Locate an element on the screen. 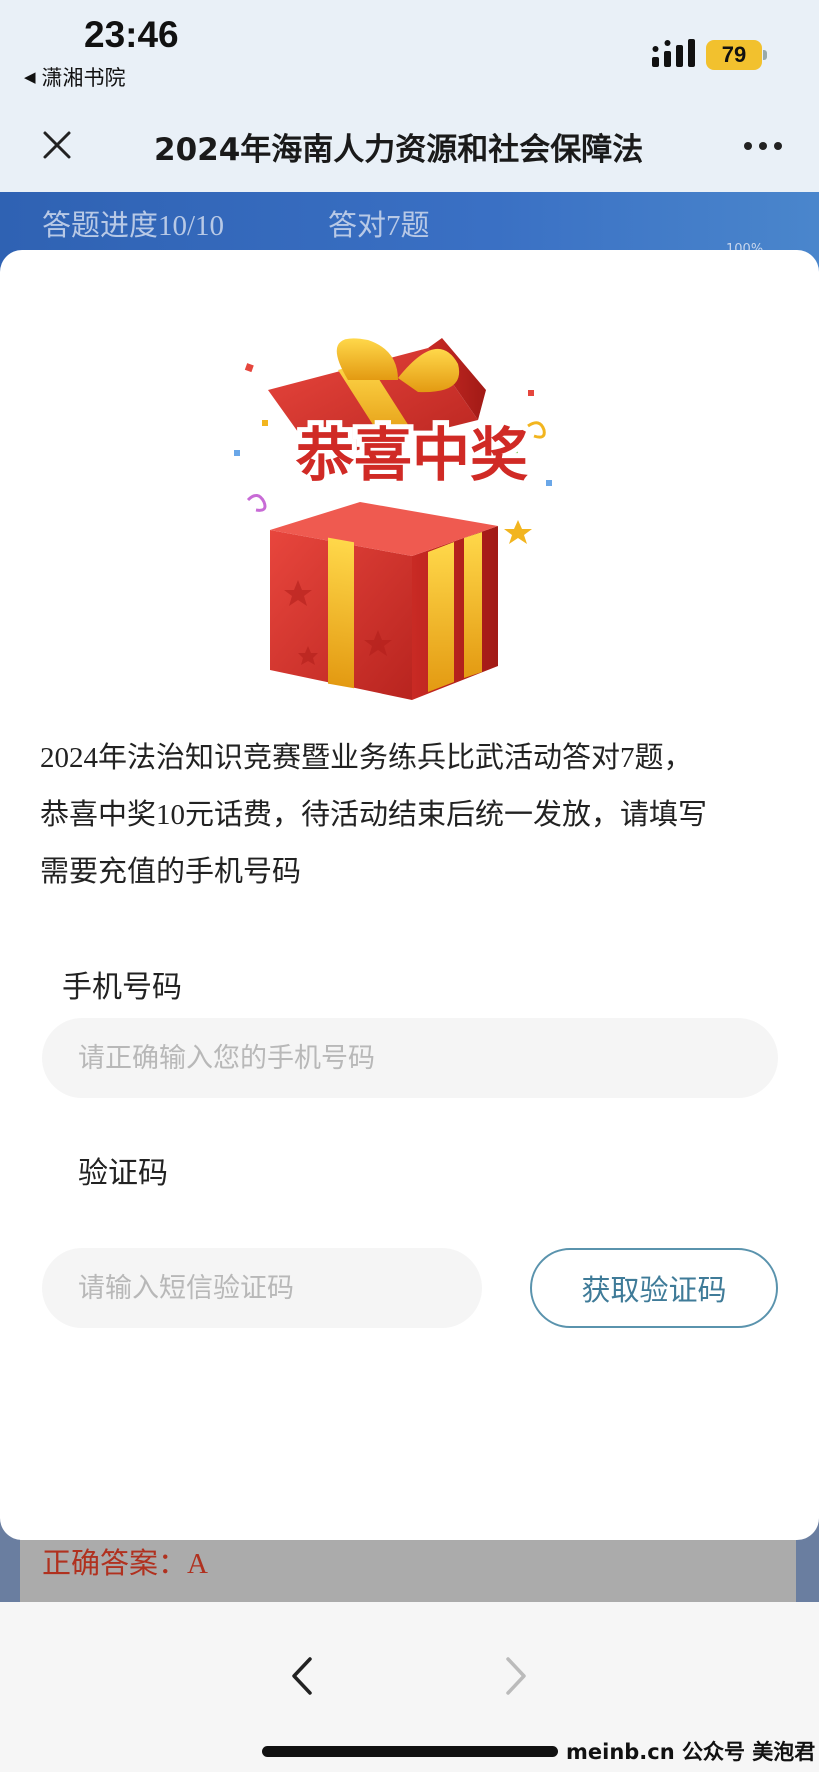 The image size is (819, 1772). back-button is located at coordinates (302, 1676).